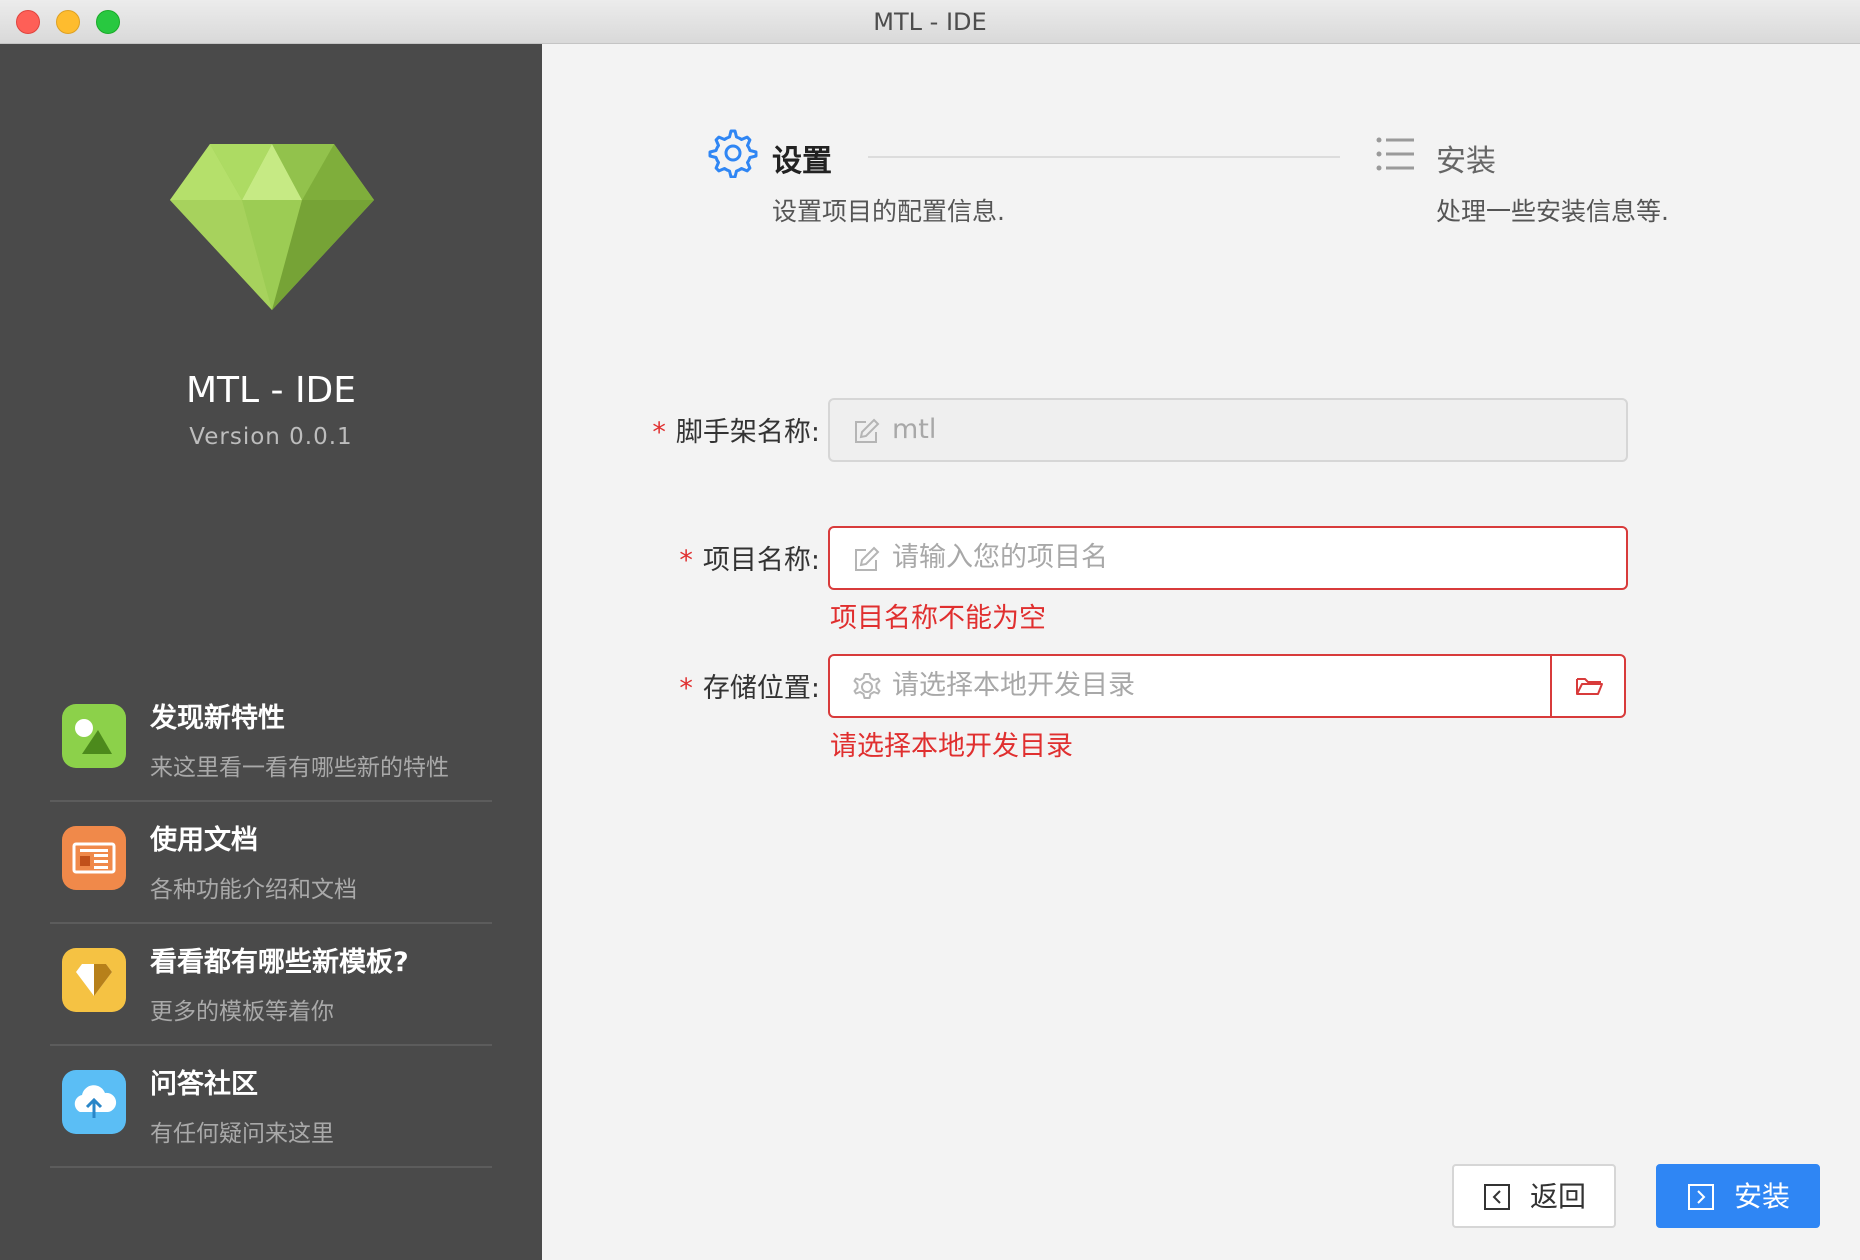  I want to click on folder-open-button, so click(1587, 686).